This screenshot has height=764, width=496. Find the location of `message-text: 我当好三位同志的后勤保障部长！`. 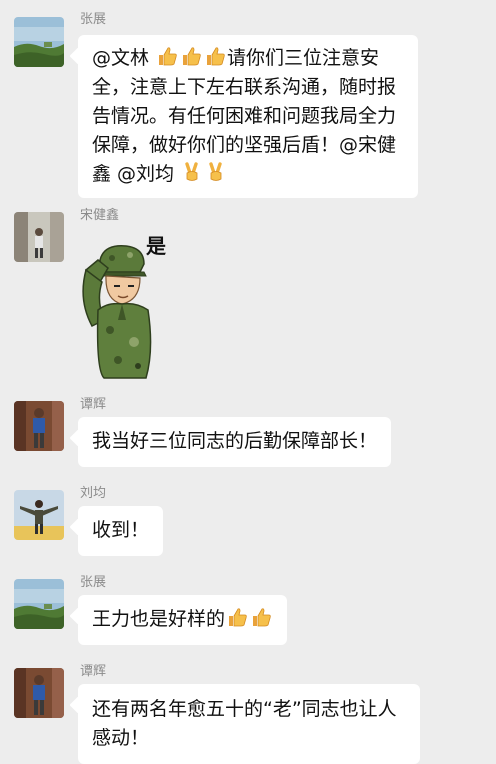

message-text: 我当好三位同志的后勤保障部长！ is located at coordinates (235, 441).